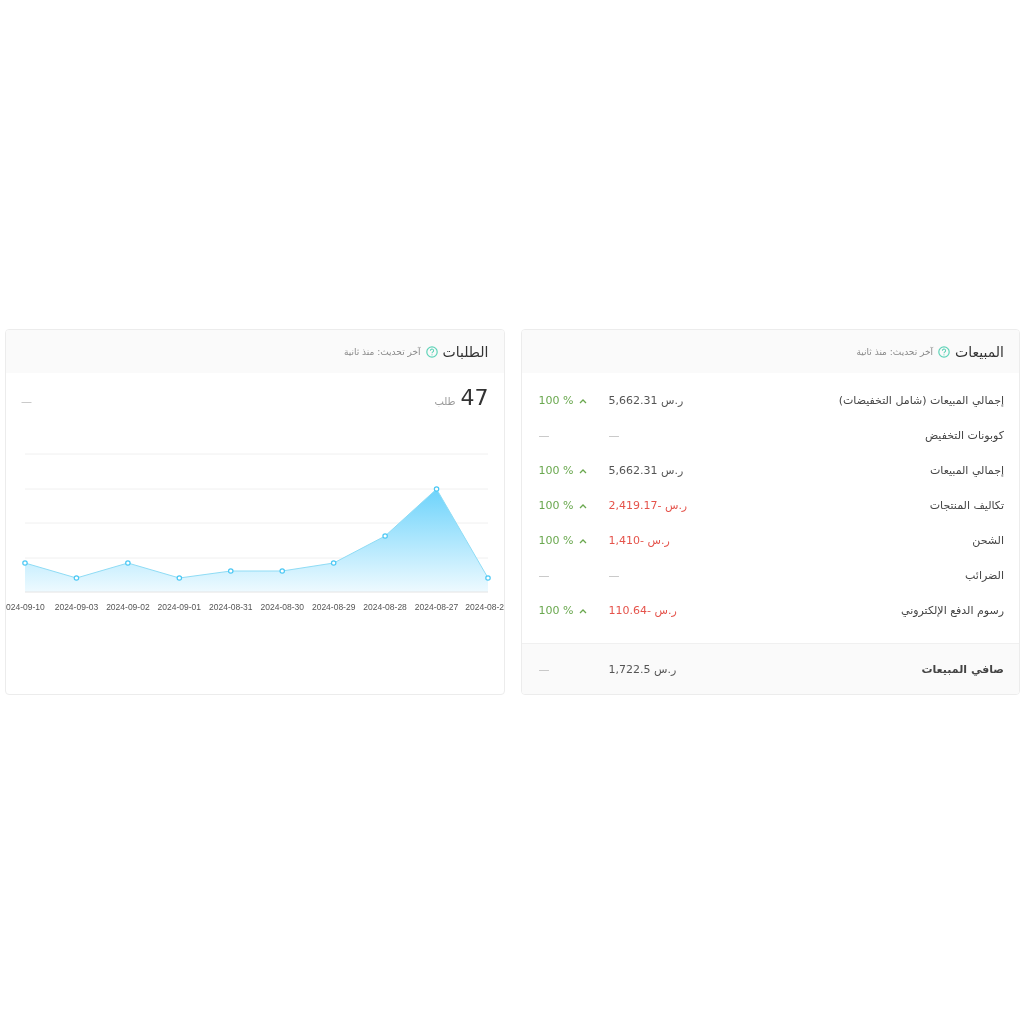  I want to click on axis-label: 2024-08-30, so click(282, 607).